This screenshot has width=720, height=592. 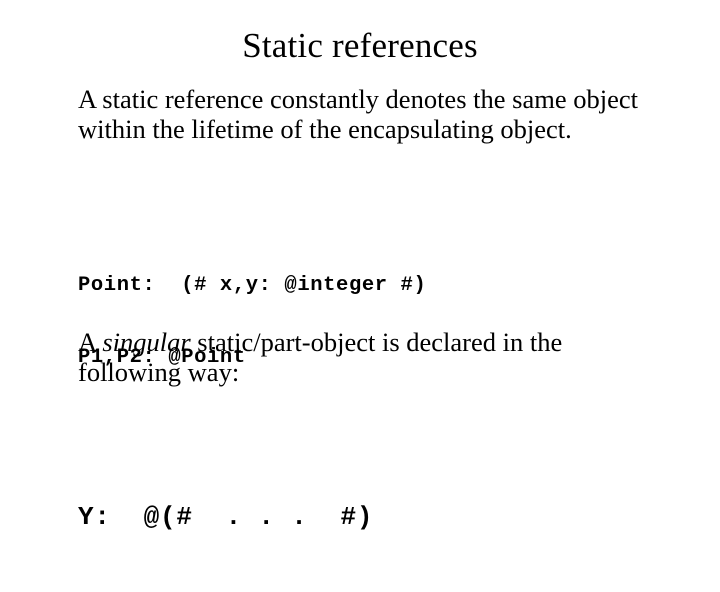 I want to click on paragraph-lead-text: A, so click(x=90, y=342).